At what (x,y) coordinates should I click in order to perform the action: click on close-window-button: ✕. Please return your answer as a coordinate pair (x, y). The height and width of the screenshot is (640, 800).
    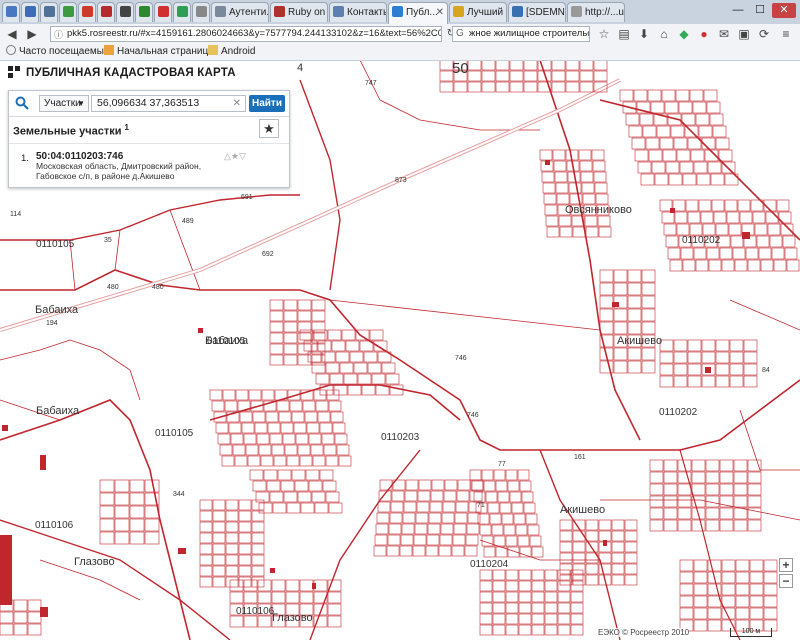
    Looking at the image, I should click on (784, 10).